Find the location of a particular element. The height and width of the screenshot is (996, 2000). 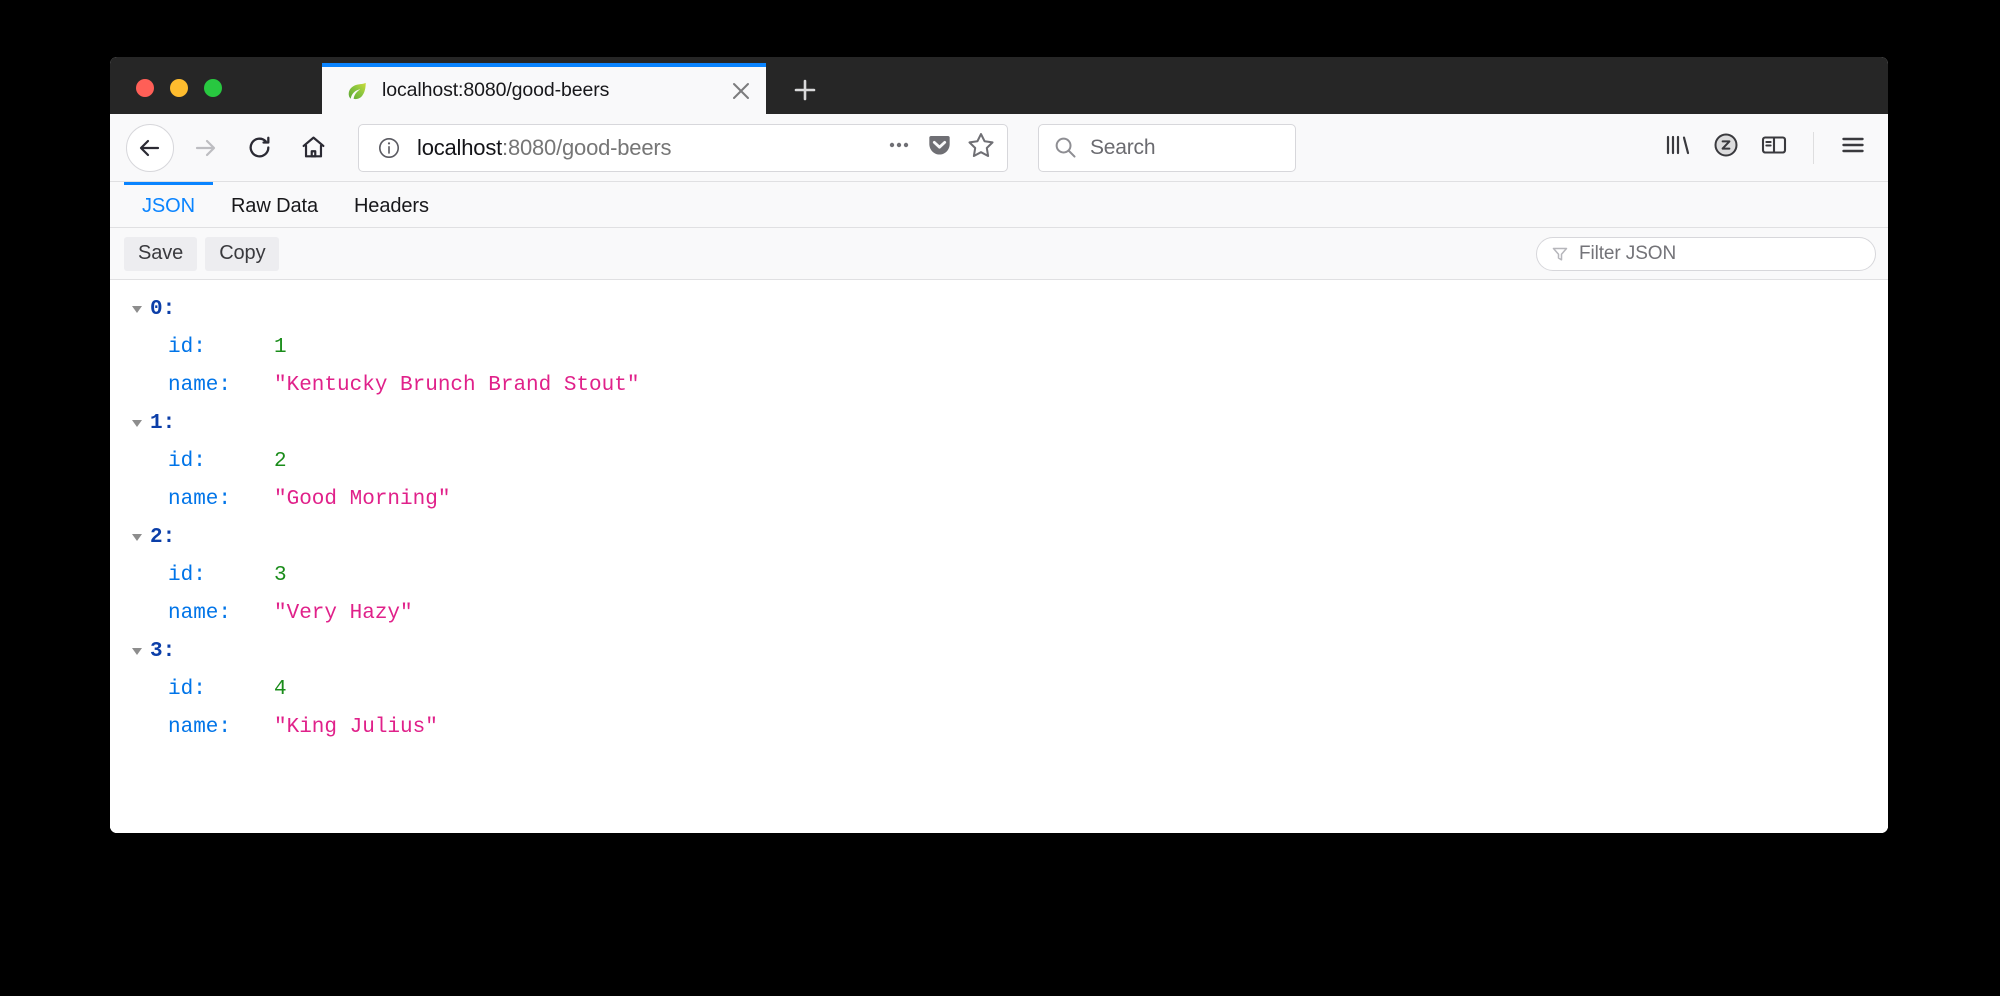

json-value: "King Julius" is located at coordinates (356, 727).